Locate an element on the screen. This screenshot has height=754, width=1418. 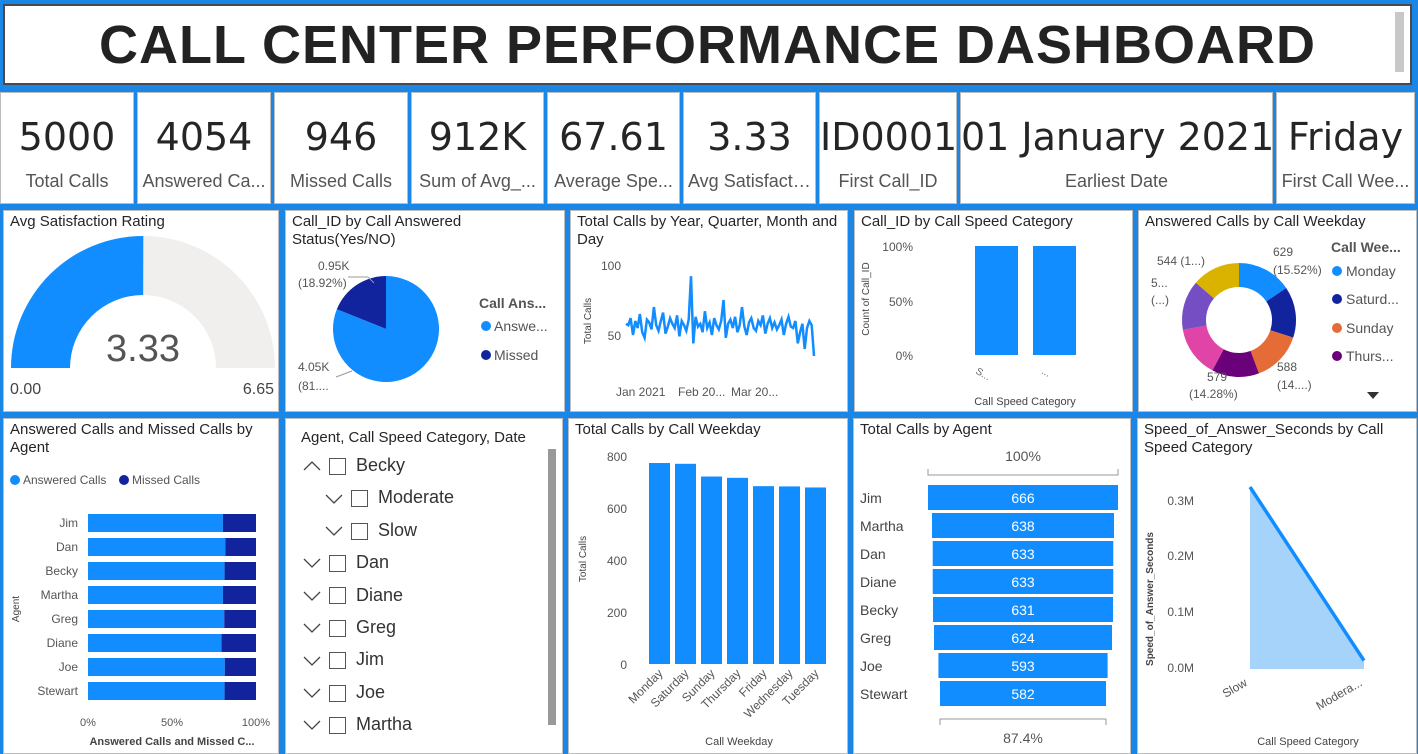
line-series is located at coordinates (720, 316).